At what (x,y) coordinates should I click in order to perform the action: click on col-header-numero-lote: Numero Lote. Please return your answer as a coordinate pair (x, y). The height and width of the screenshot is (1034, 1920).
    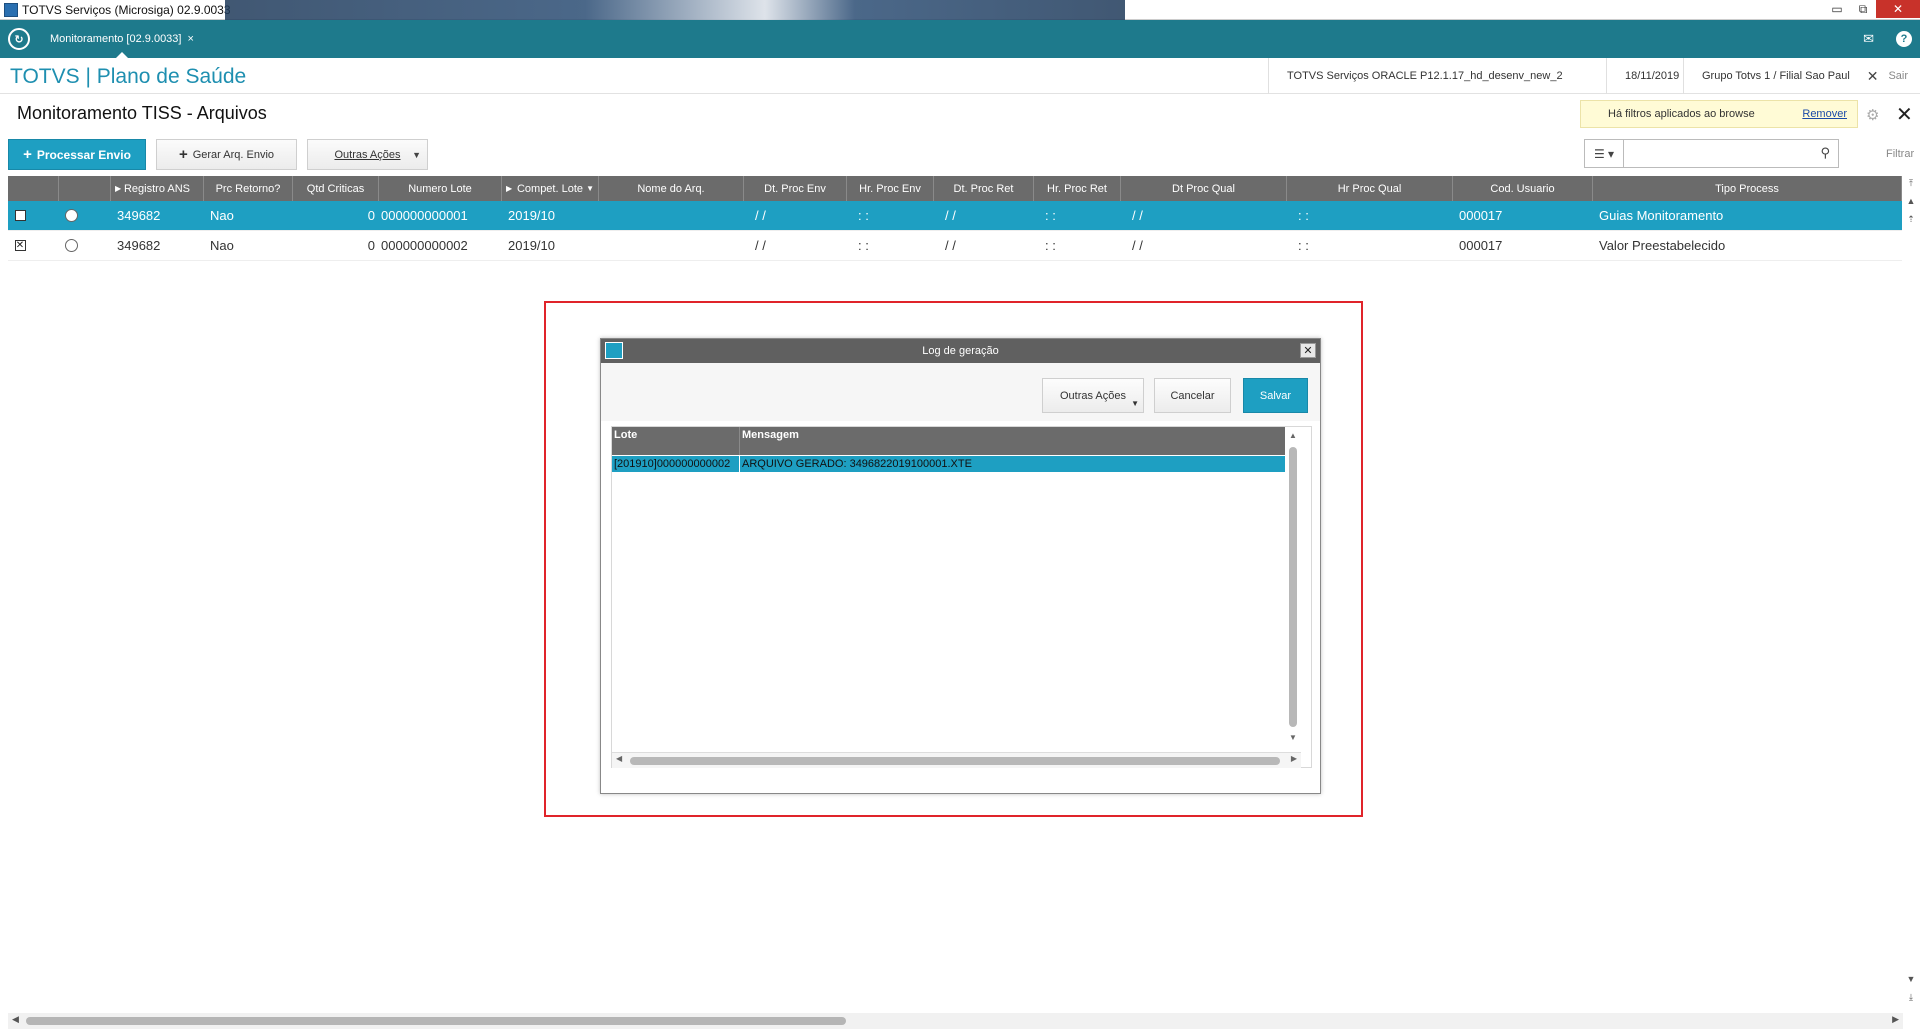
    Looking at the image, I should click on (440, 188).